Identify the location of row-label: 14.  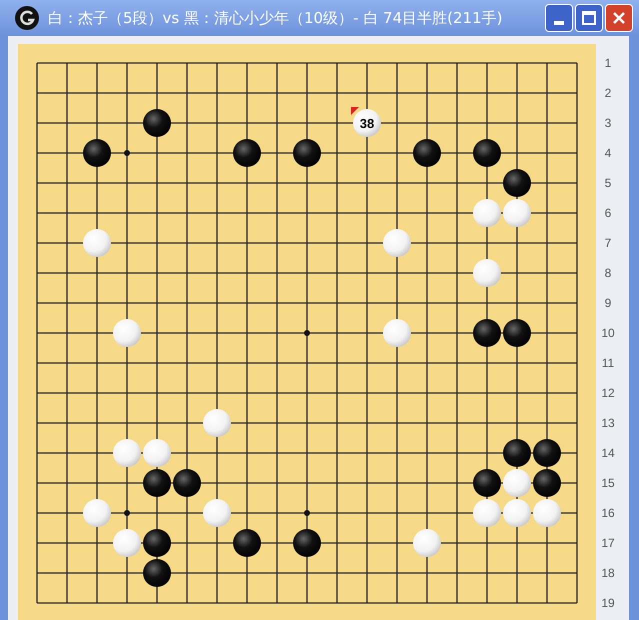
(608, 453).